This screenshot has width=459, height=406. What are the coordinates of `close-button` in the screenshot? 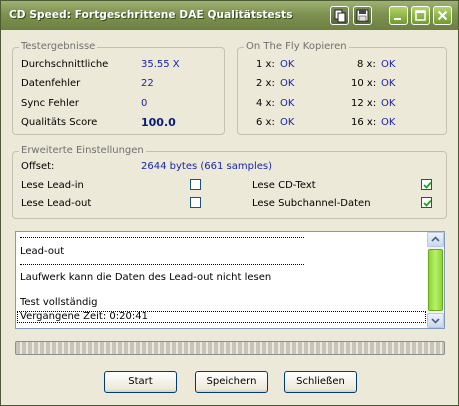 It's located at (442, 15).